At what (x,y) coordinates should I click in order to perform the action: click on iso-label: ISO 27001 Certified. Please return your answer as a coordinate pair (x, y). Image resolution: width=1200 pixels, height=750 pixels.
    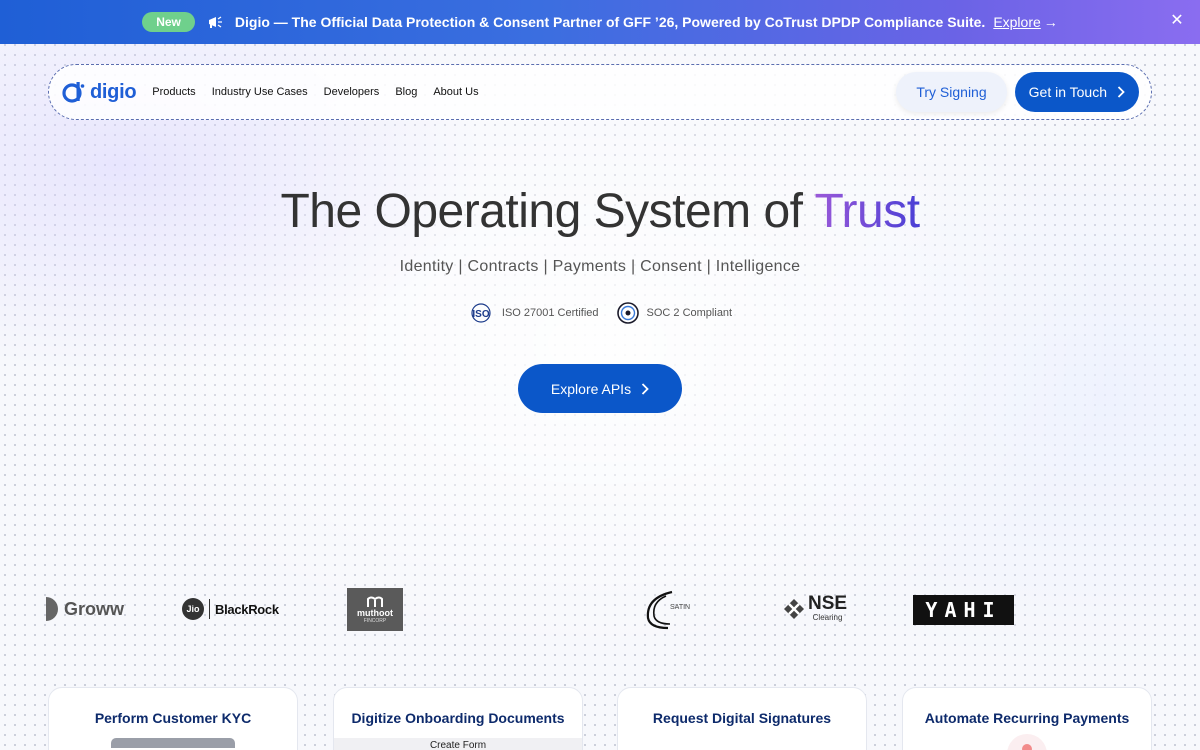
    Looking at the image, I should click on (550, 313).